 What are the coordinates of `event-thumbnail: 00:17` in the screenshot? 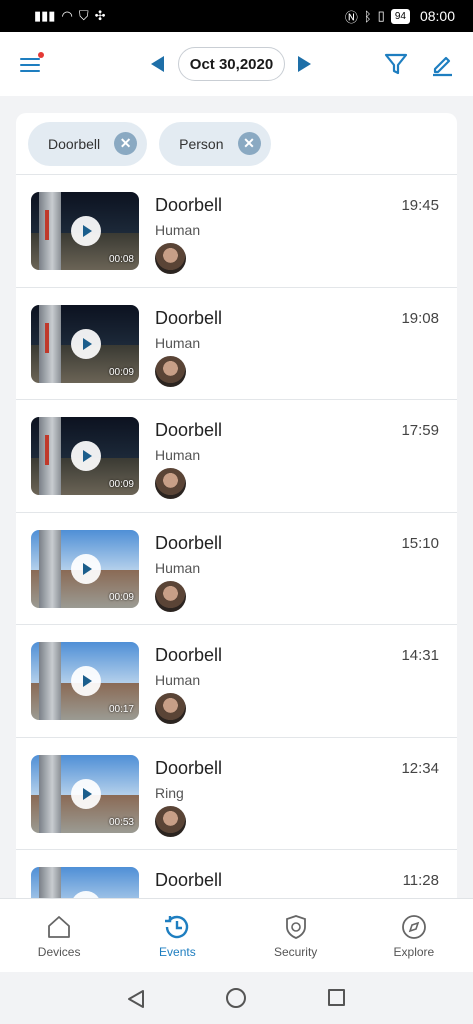 It's located at (85, 681).